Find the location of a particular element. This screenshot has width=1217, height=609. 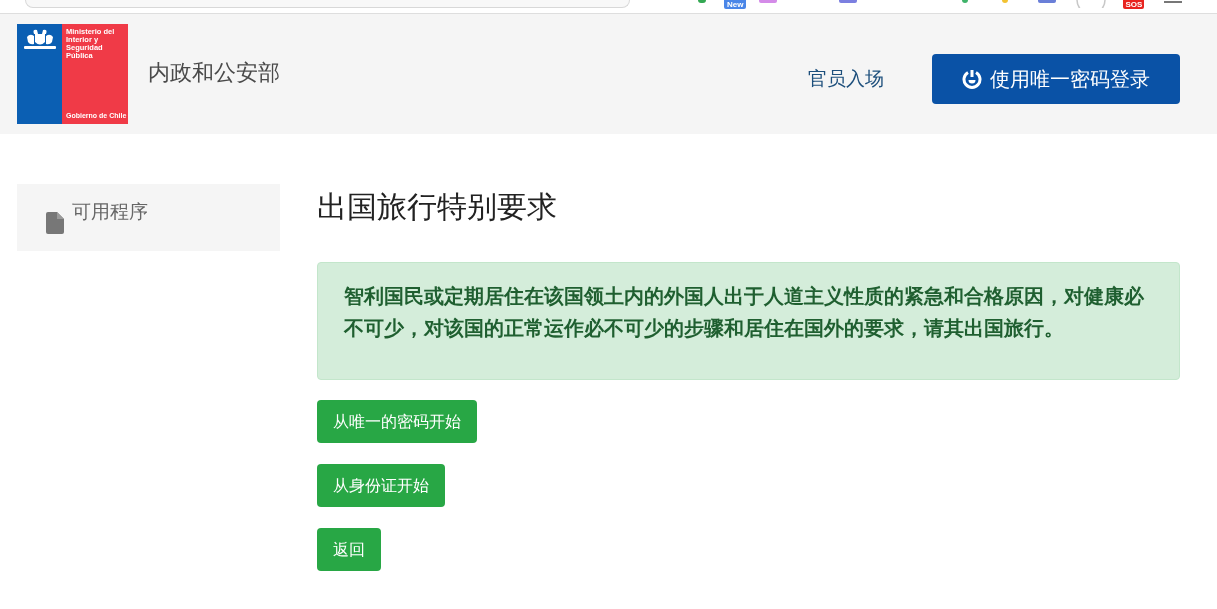

address-bar-field is located at coordinates (327, 4).